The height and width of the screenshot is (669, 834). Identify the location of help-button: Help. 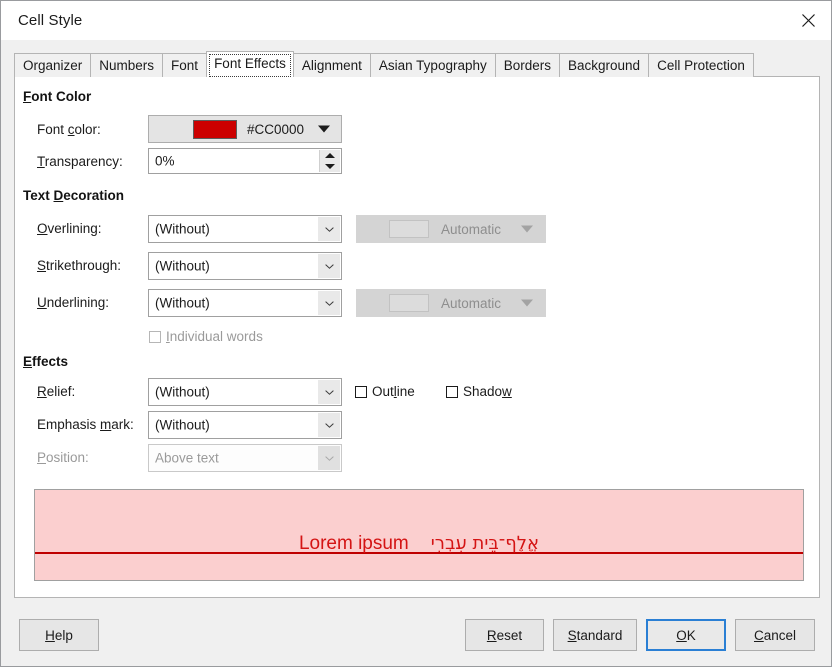
(59, 635).